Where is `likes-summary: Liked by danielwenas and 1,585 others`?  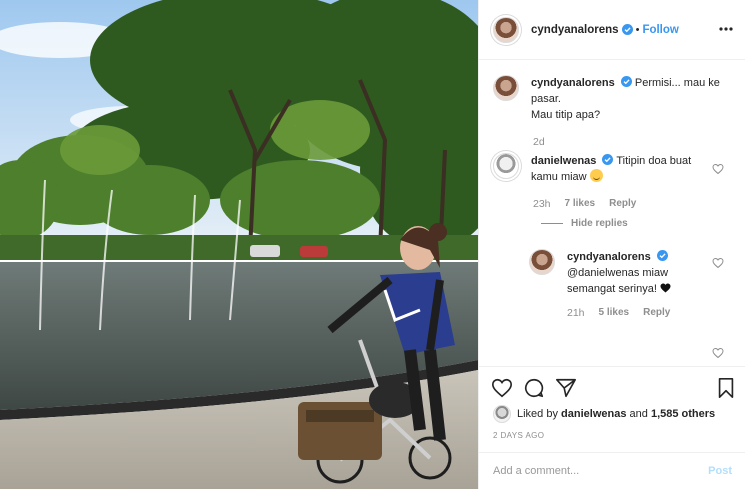 likes-summary: Liked by danielwenas and 1,585 others is located at coordinates (604, 414).